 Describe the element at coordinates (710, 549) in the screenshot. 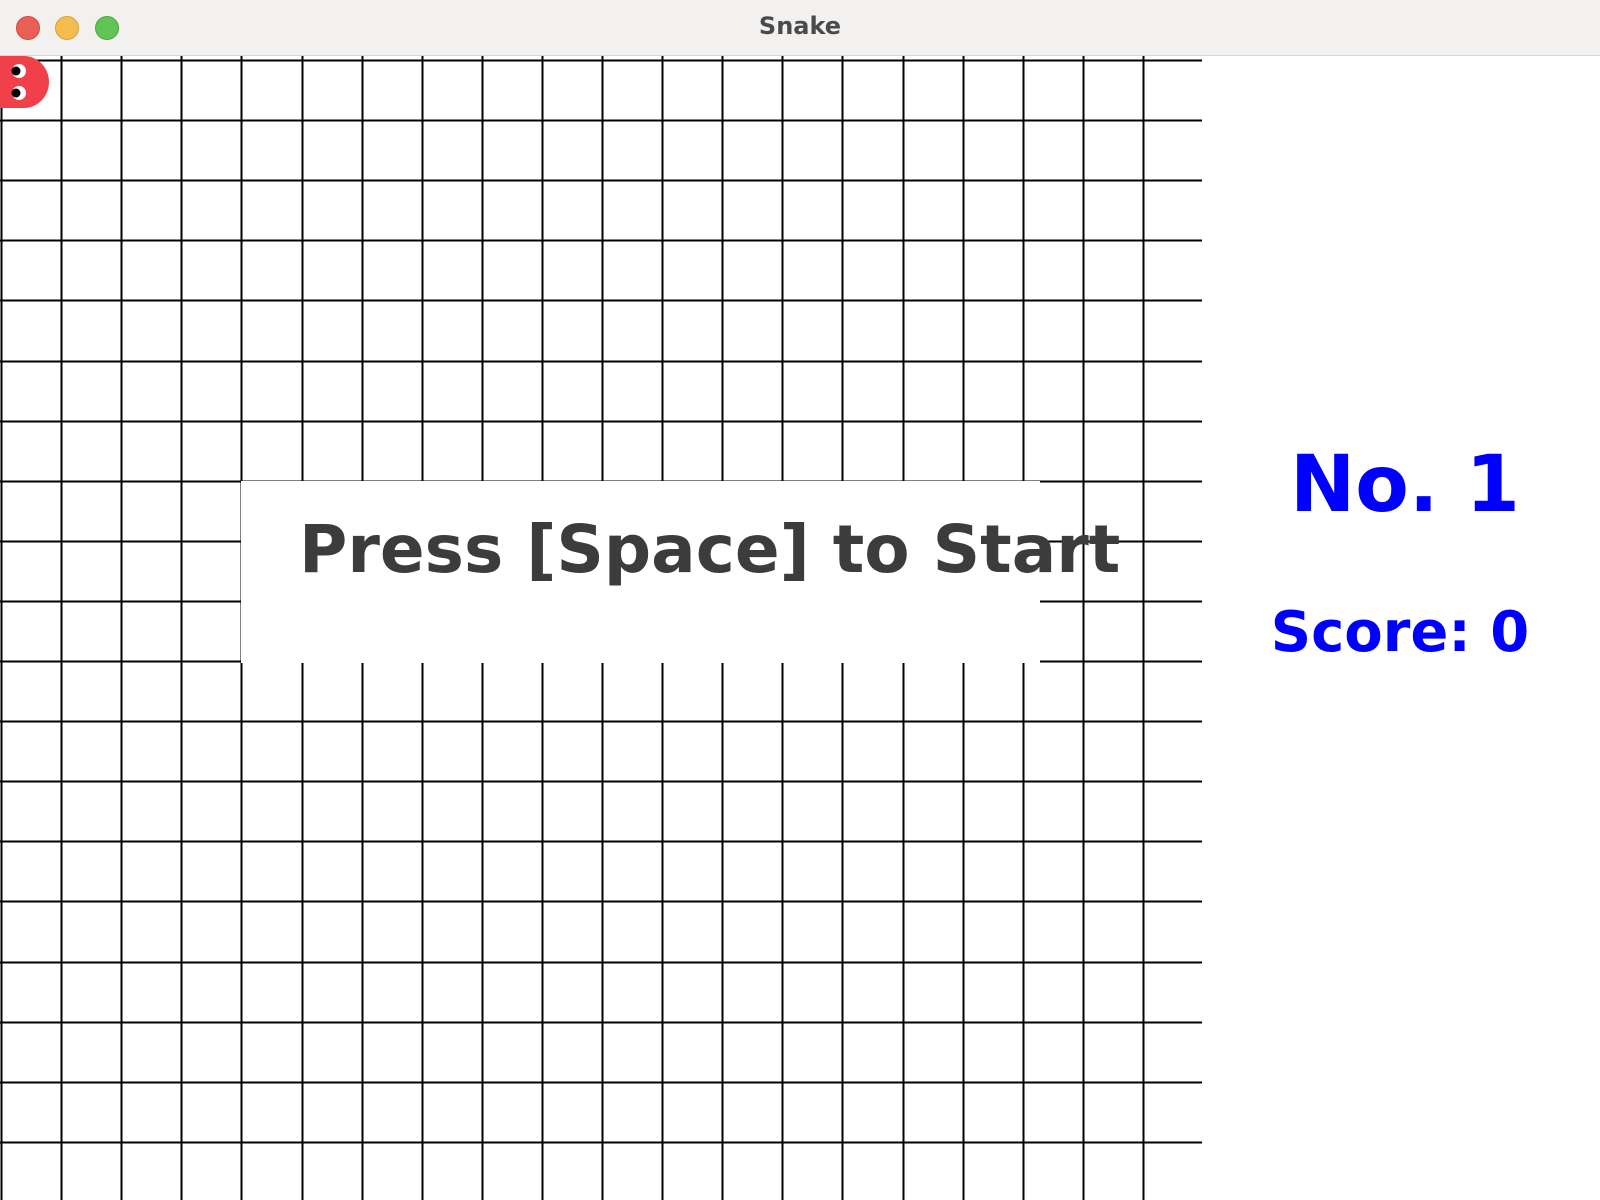

I see `start-prompt: Press [Space] to Start` at that location.